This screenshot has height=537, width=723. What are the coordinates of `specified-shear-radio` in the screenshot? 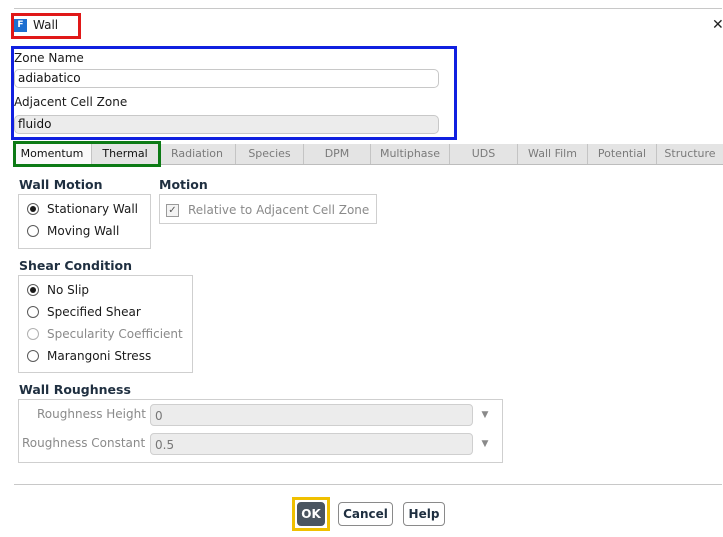 It's located at (33, 312).